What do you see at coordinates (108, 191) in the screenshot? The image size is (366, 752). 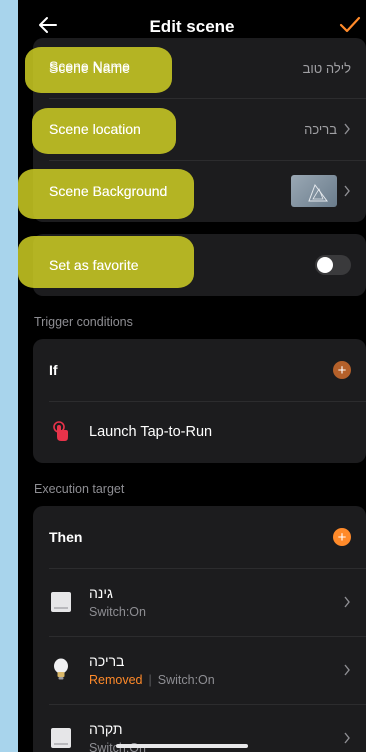 I see `scene-background-label-overlay: Scene Background` at bounding box center [108, 191].